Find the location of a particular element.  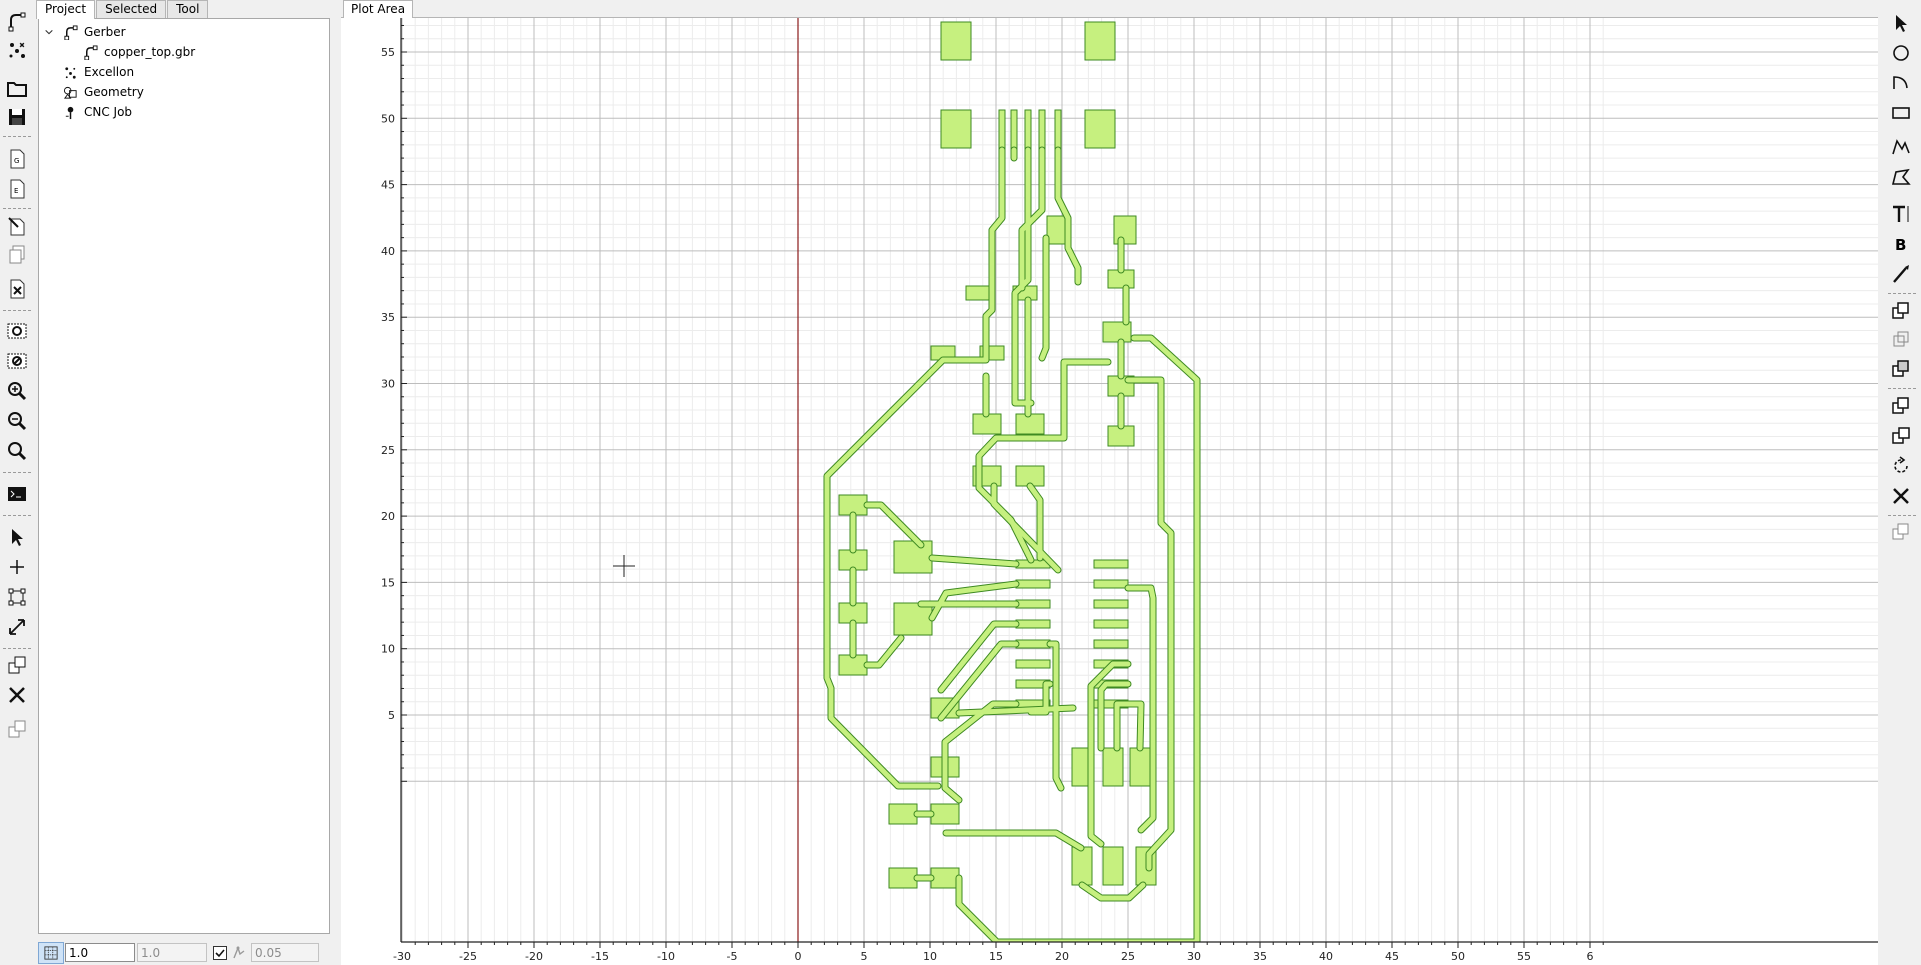

tree-item-geometry: Geometry is located at coordinates (103, 92).